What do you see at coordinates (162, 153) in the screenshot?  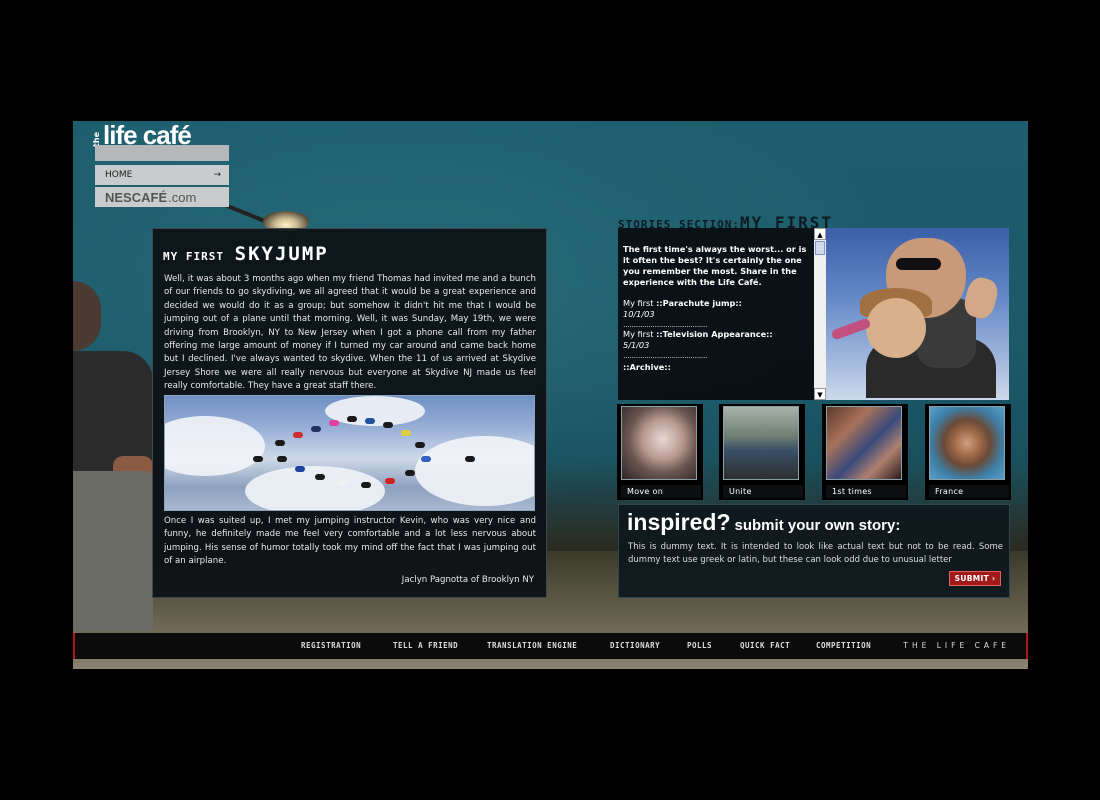 I see `nav-topbar` at bounding box center [162, 153].